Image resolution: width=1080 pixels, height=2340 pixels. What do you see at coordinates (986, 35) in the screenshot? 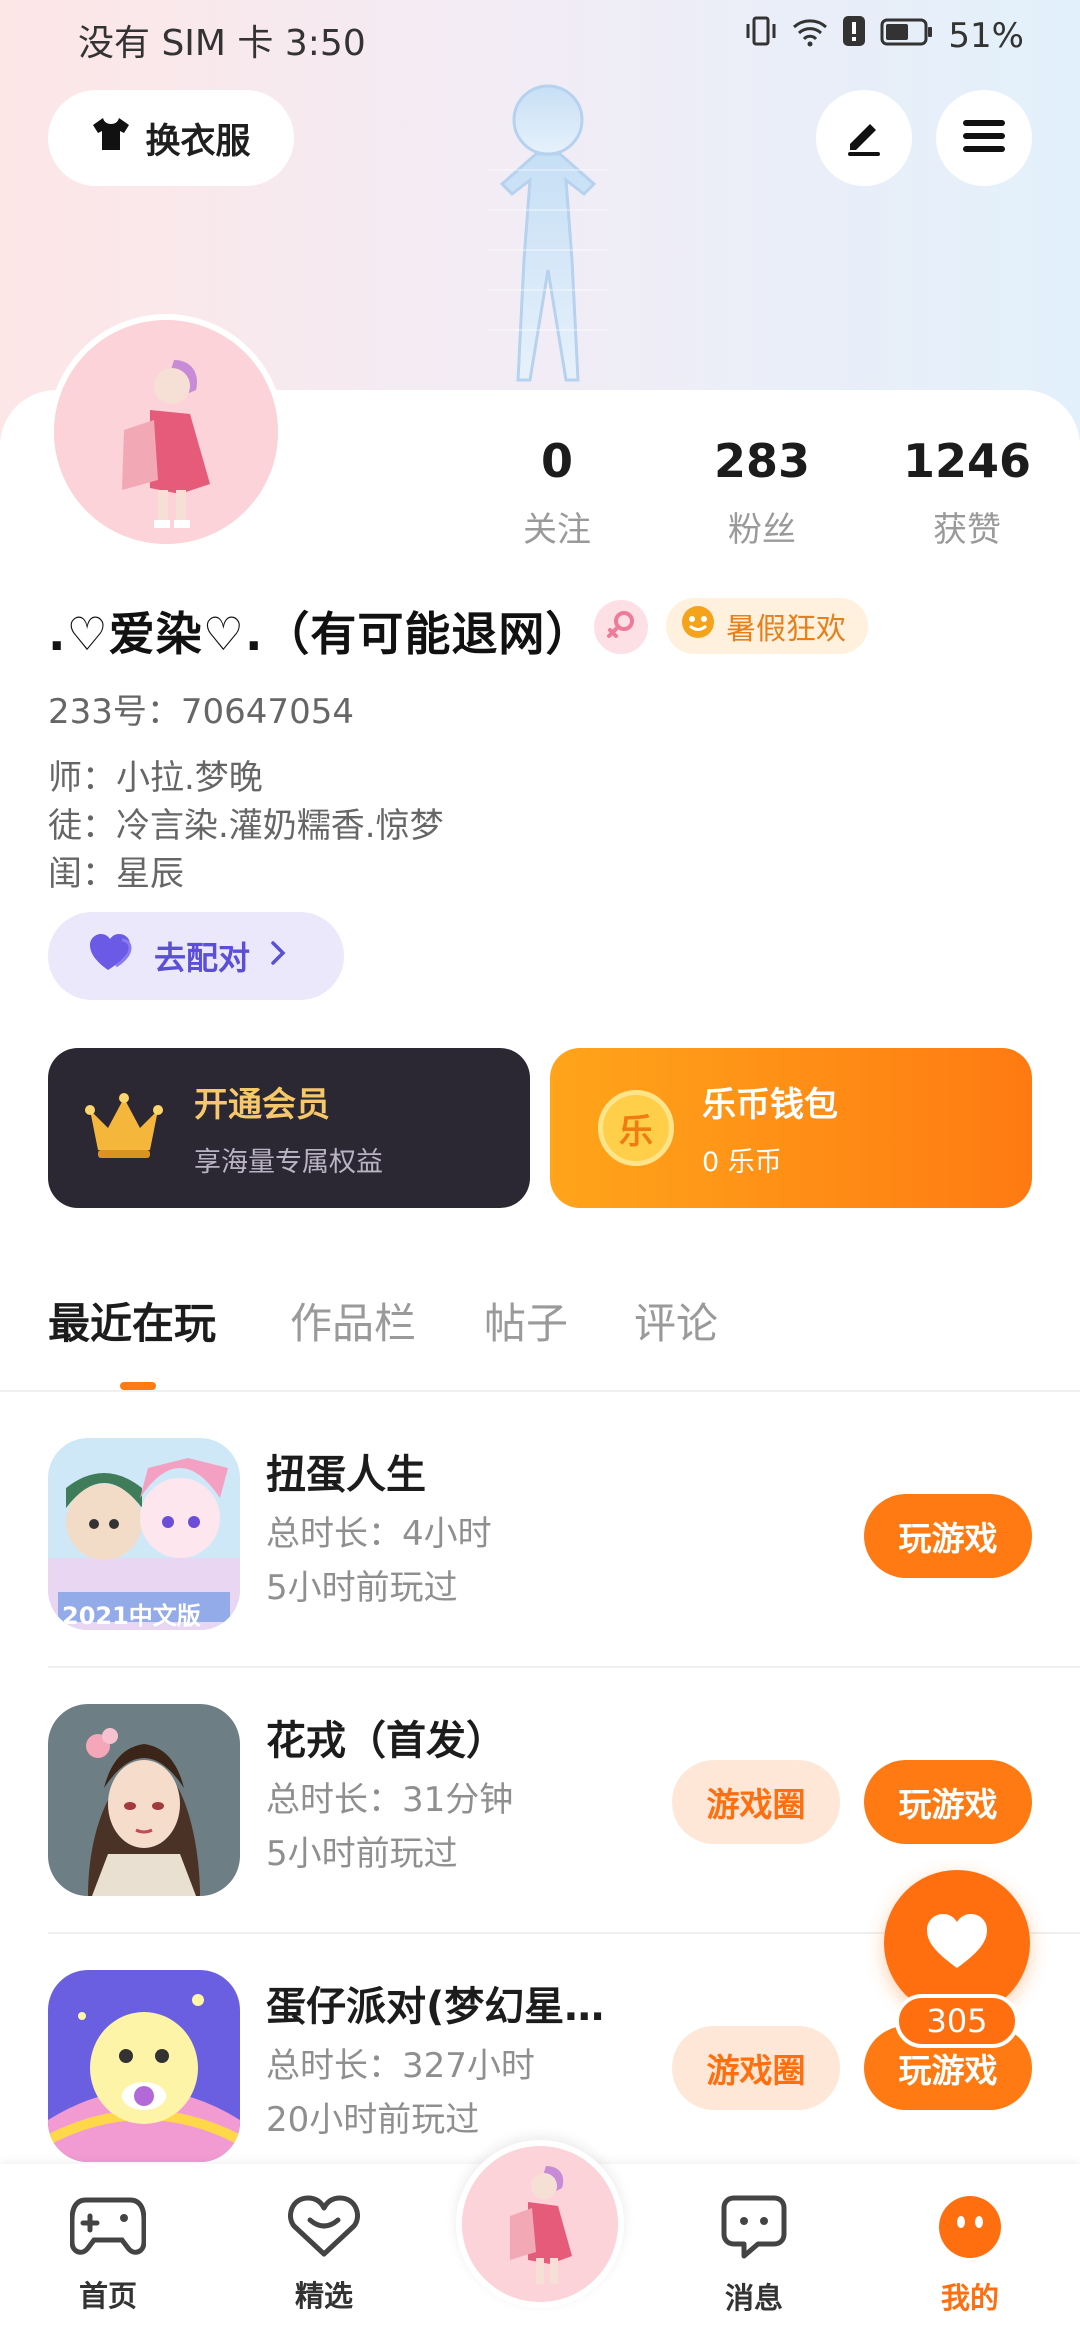
I see `battery-percent: 51%` at bounding box center [986, 35].